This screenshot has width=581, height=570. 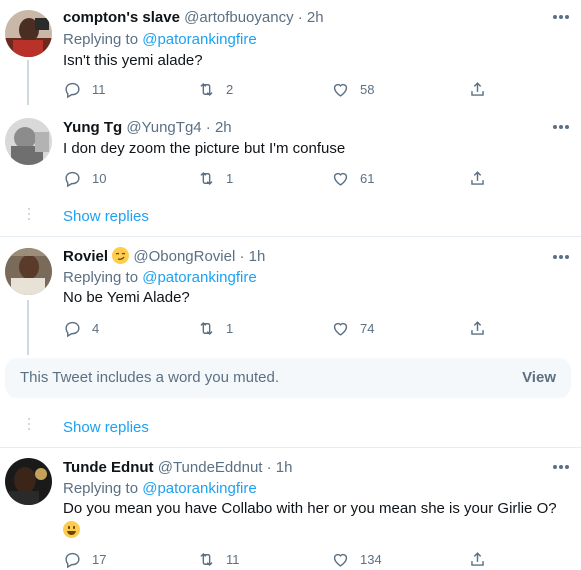 What do you see at coordinates (367, 178) in the screenshot?
I see `like-count: 61` at bounding box center [367, 178].